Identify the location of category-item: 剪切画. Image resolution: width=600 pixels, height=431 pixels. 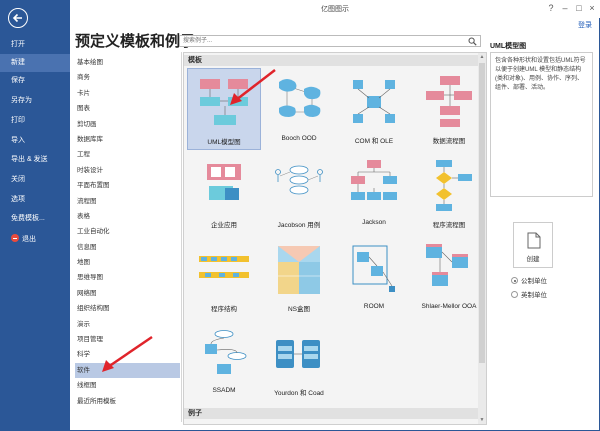
(127, 124).